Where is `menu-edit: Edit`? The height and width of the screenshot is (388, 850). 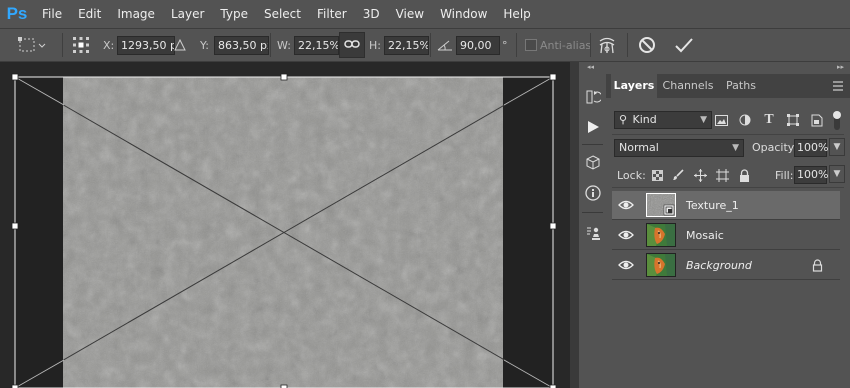 menu-edit: Edit is located at coordinates (89, 14).